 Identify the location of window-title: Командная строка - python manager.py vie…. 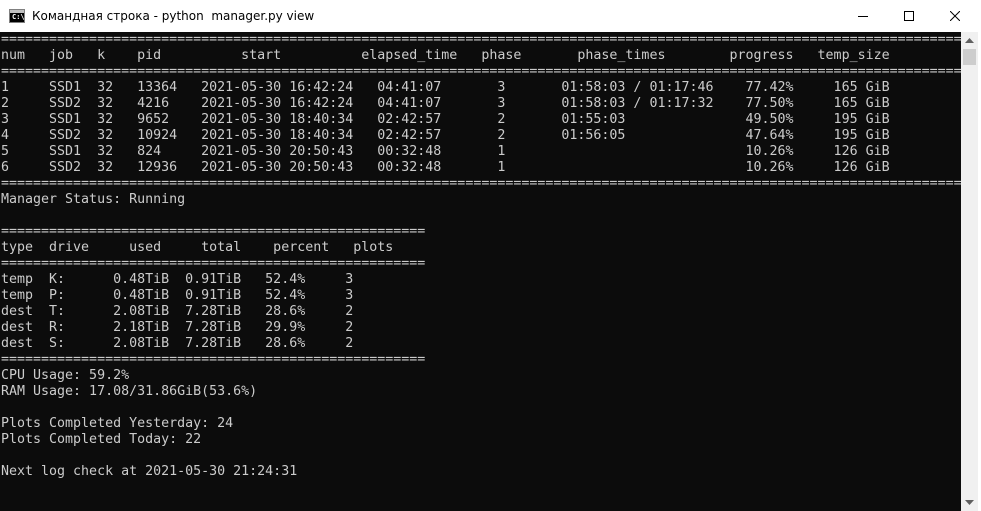
(173, 16).